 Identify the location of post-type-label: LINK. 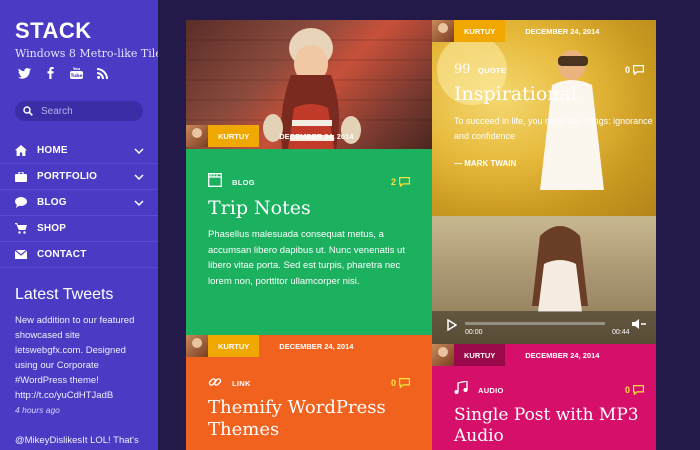
(241, 383).